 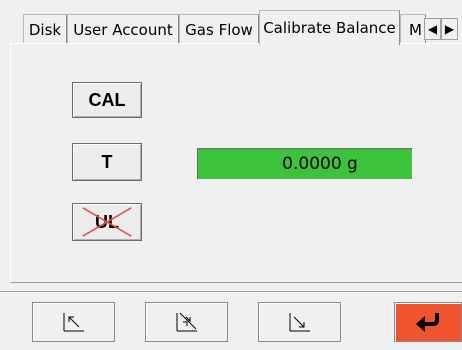 I want to click on tare-button-label: T, so click(x=107, y=161).